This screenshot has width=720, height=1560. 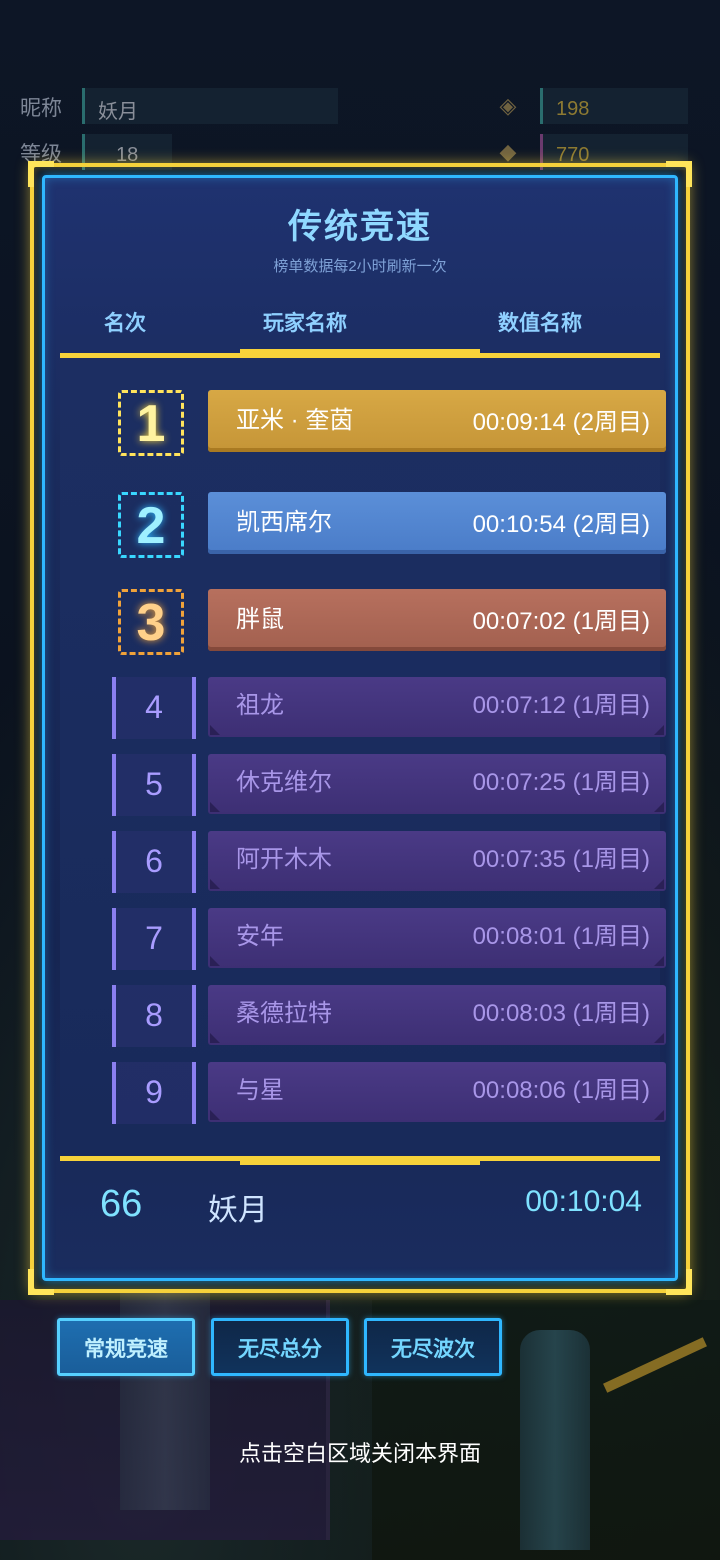 I want to click on rank-badge: 4, so click(x=154, y=708).